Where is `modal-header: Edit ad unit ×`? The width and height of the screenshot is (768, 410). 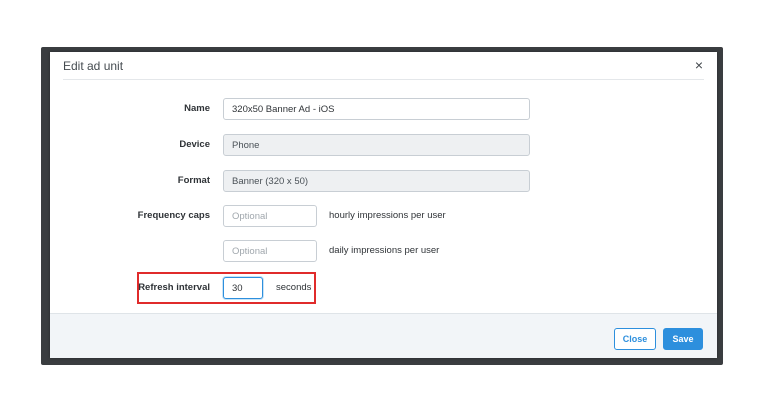 modal-header: Edit ad unit × is located at coordinates (383, 66).